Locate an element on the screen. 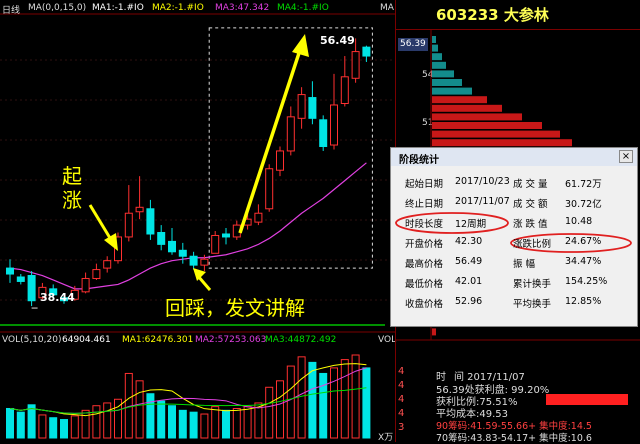 Image resolution: width=640 pixels, height=444 pixels. stat-key-left-3: 时段长度 is located at coordinates (424, 224).